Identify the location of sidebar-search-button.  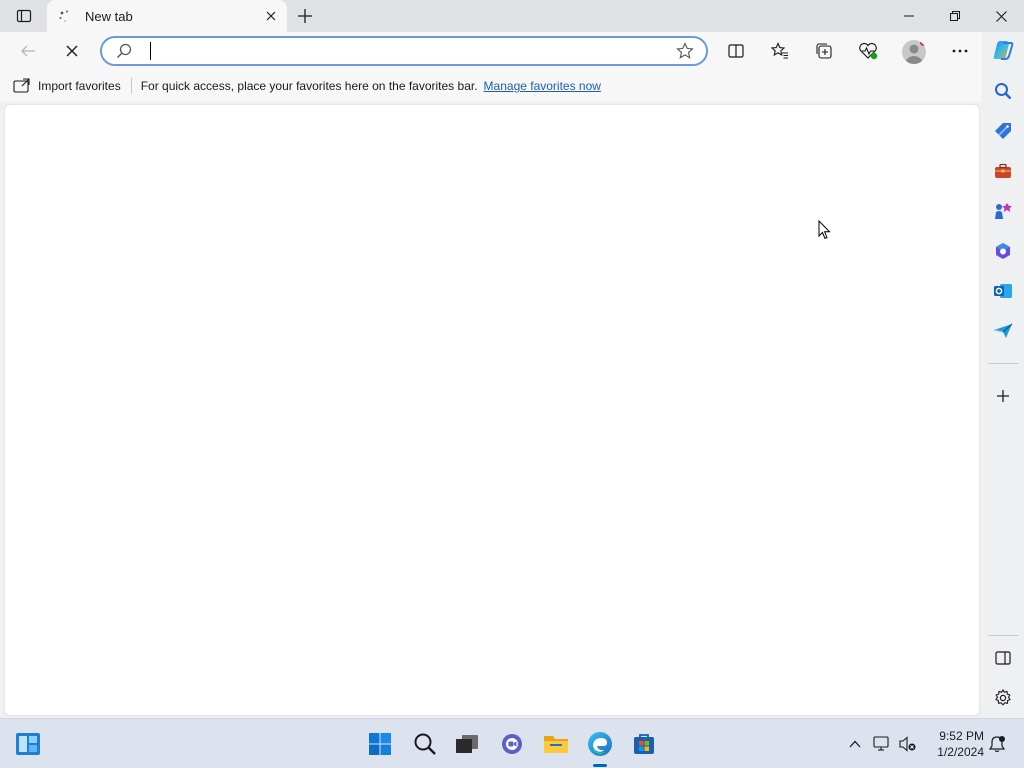
(1003, 91).